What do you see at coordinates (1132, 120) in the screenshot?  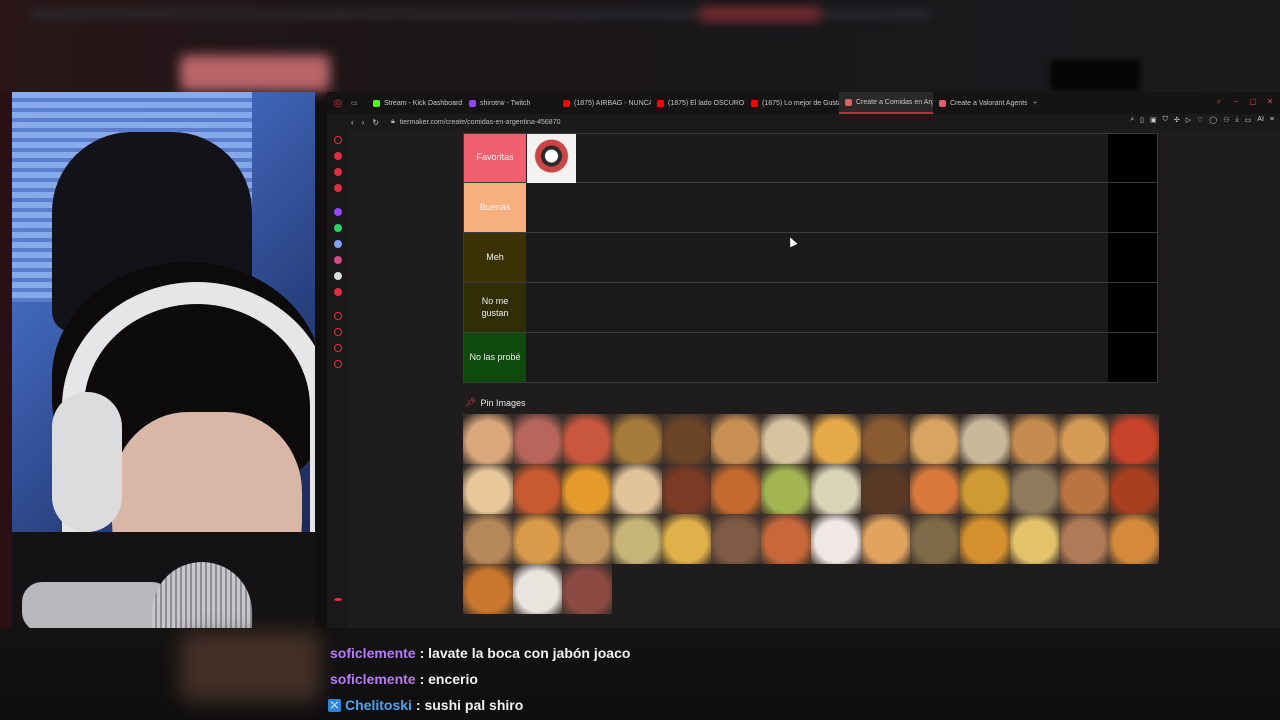 I see `zoom-icon: ⌕` at bounding box center [1132, 120].